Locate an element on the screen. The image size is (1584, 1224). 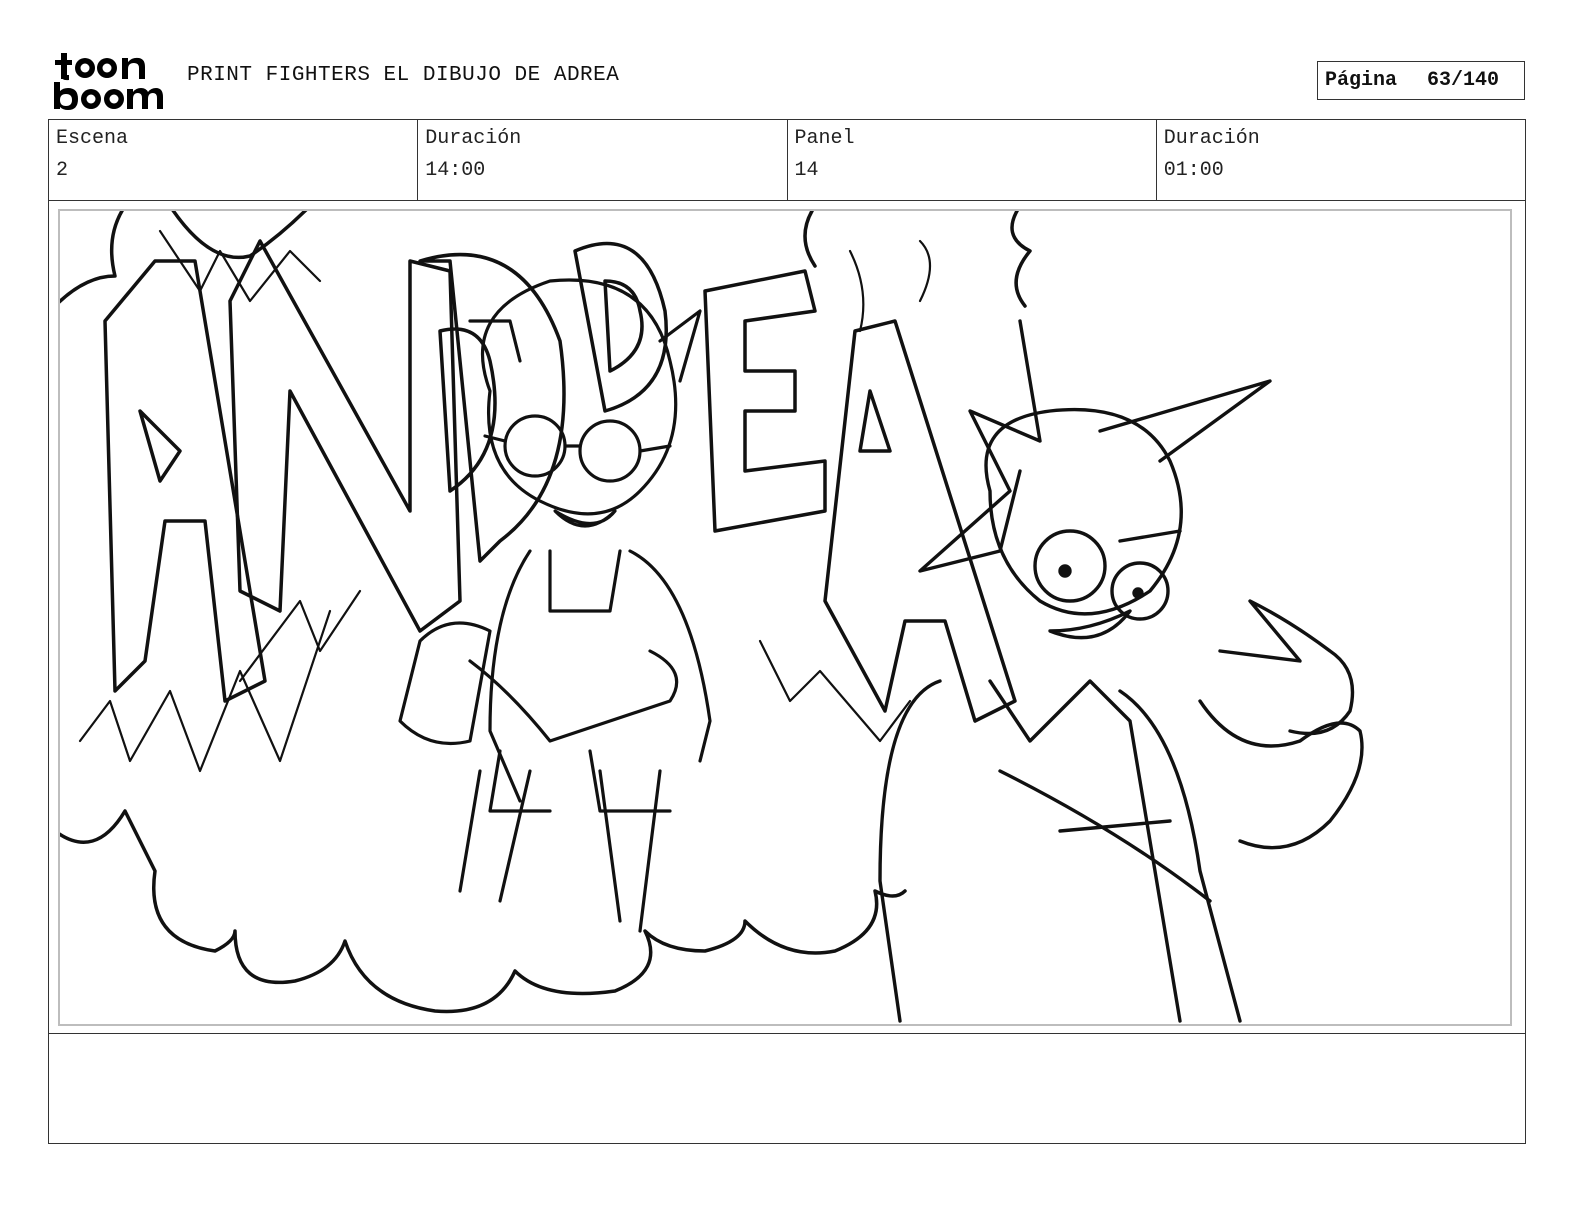
info-value: 2 is located at coordinates (62, 170).